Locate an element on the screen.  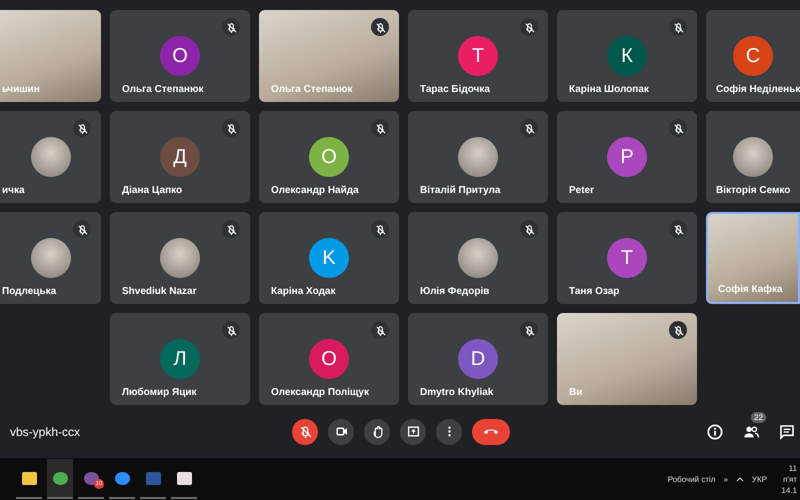
clock-date: 14.1 is located at coordinates (789, 490).